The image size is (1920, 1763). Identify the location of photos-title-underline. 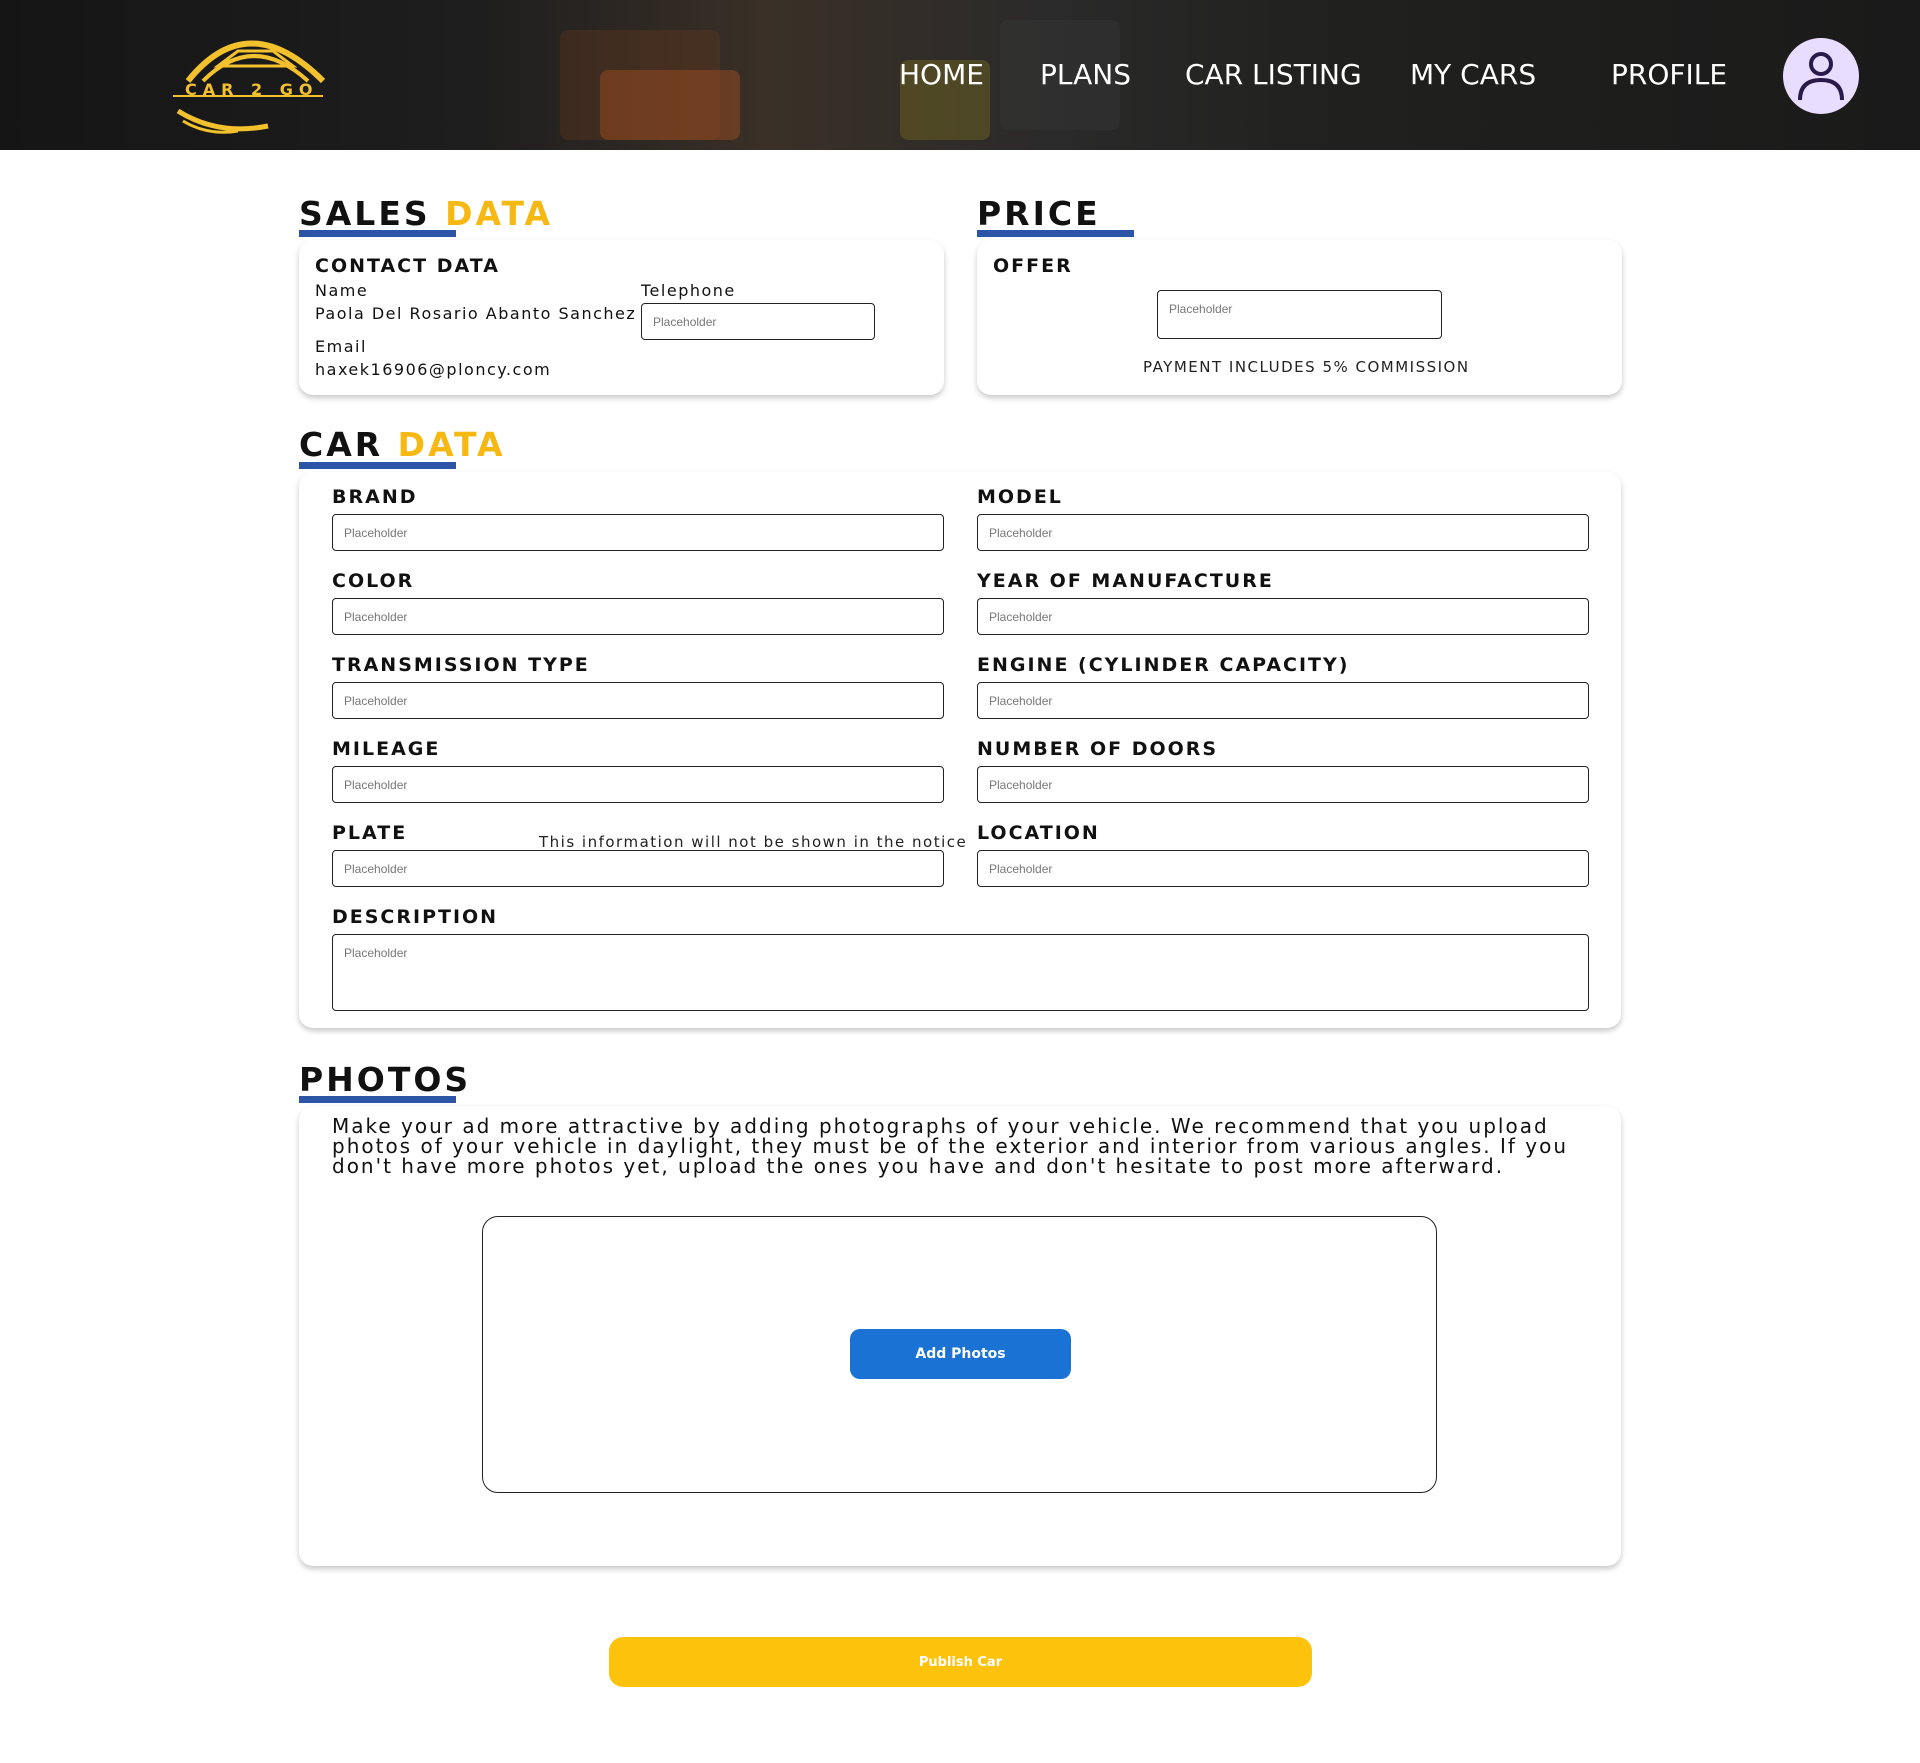
(377, 1099).